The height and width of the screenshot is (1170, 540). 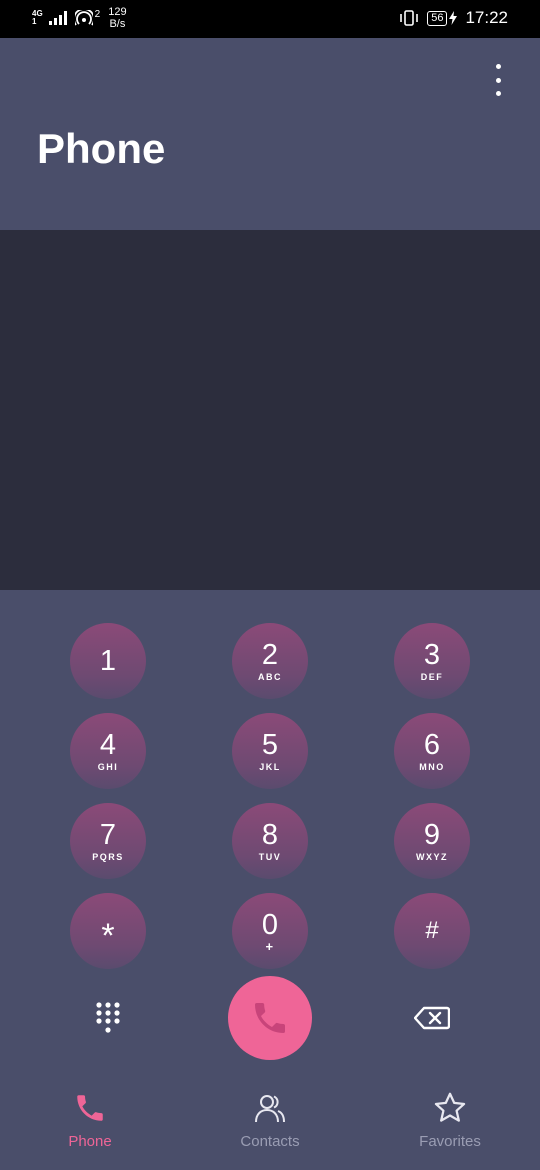 I want to click on nav-label-contacts: Contacts, so click(x=270, y=1141).